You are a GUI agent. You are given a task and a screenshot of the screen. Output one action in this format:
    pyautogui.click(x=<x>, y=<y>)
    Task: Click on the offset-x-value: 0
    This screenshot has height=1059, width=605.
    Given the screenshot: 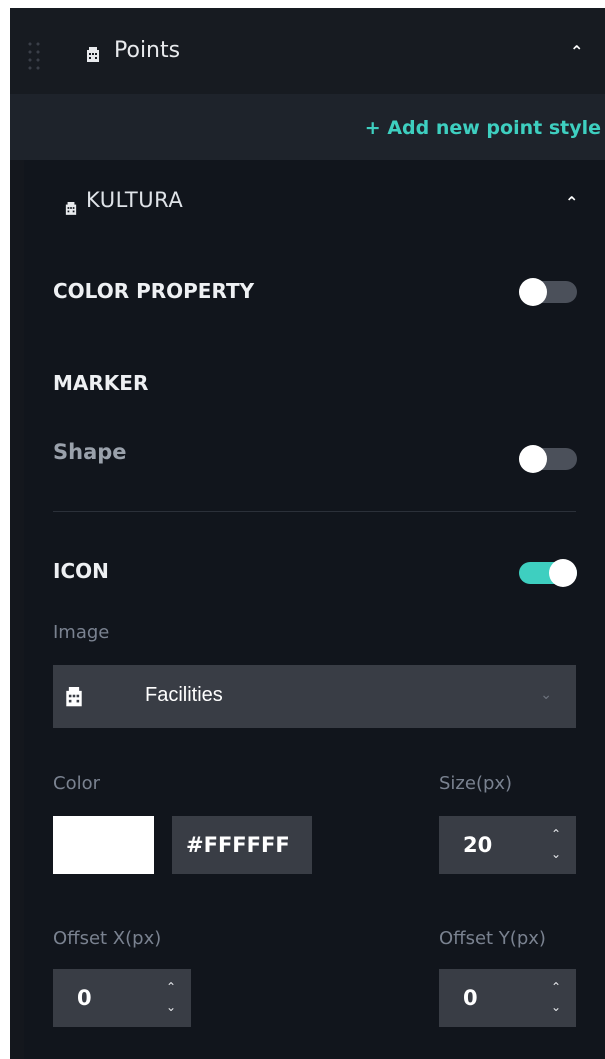 What is the action you would take?
    pyautogui.click(x=84, y=998)
    